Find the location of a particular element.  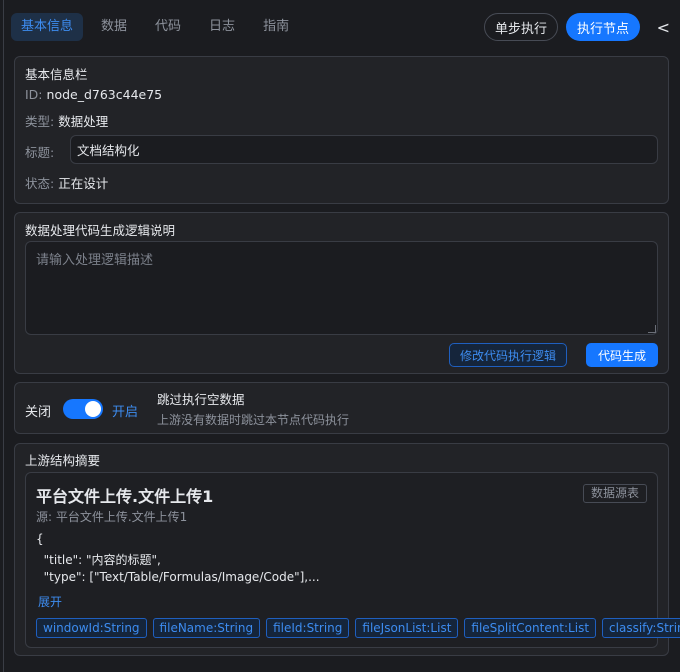

logic-textarea is located at coordinates (341, 288).